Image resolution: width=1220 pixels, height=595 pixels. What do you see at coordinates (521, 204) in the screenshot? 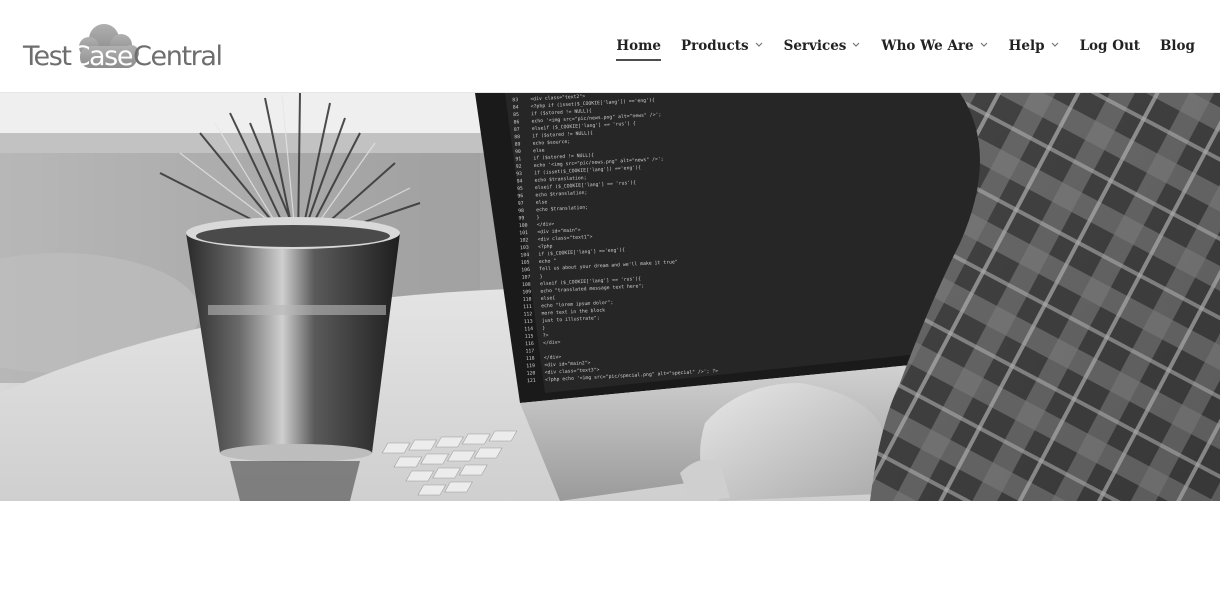
I see `code-line-number: 97` at bounding box center [521, 204].